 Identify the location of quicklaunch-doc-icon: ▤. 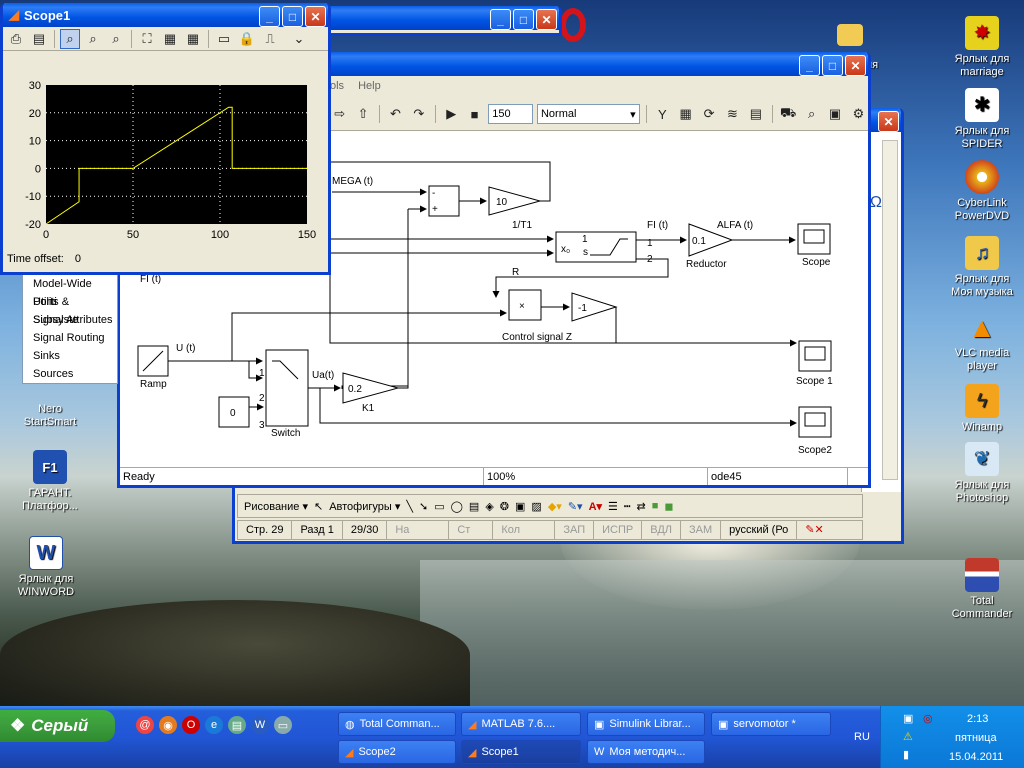
(237, 725).